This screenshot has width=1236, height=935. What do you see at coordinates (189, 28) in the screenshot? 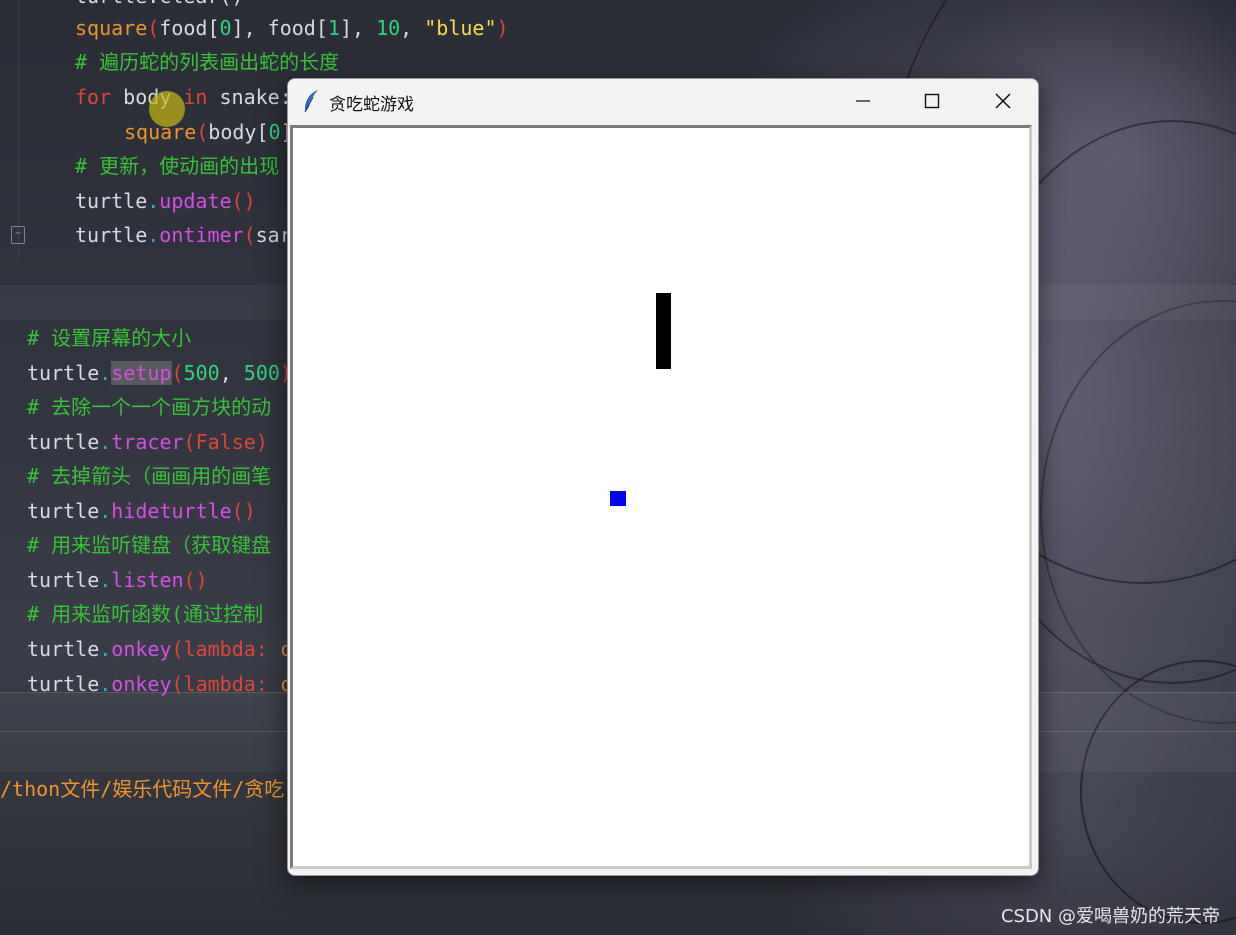
I see `code-token: food[` at bounding box center [189, 28].